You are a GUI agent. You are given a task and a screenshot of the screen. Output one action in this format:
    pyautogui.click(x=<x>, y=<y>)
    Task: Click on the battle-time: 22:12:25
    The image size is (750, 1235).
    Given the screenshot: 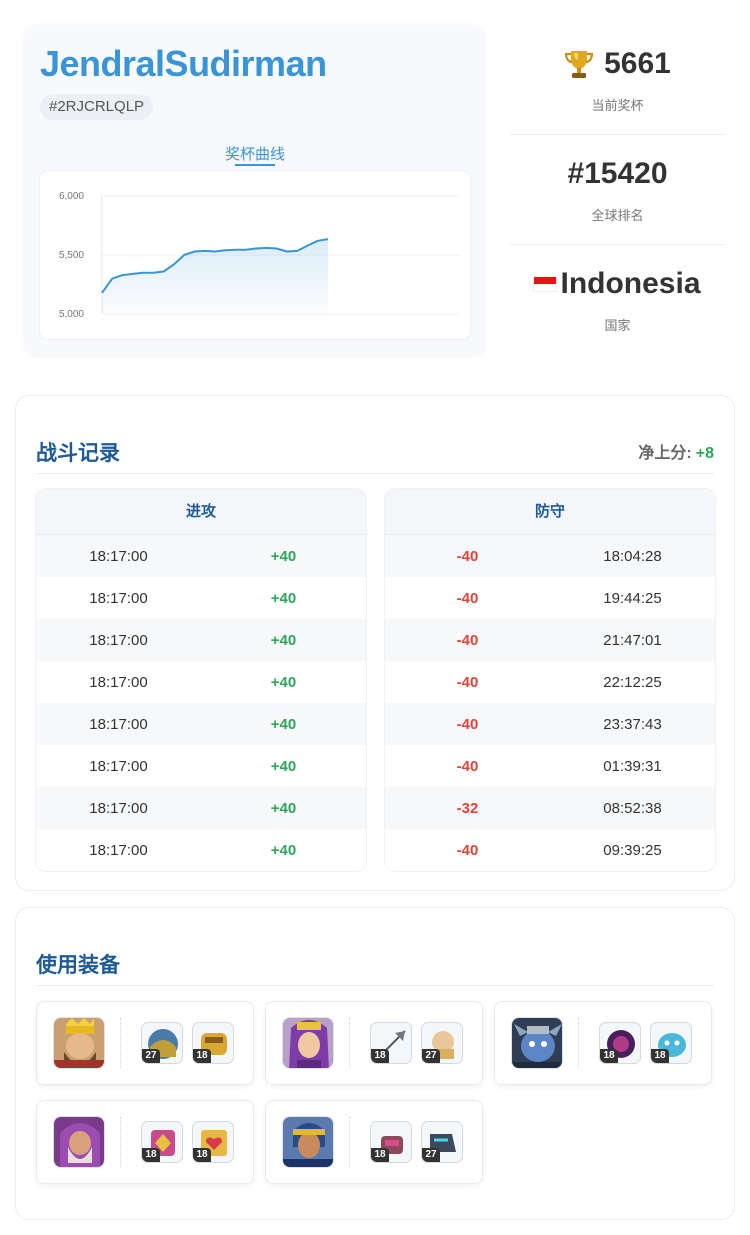 What is the action you would take?
    pyautogui.click(x=632, y=682)
    